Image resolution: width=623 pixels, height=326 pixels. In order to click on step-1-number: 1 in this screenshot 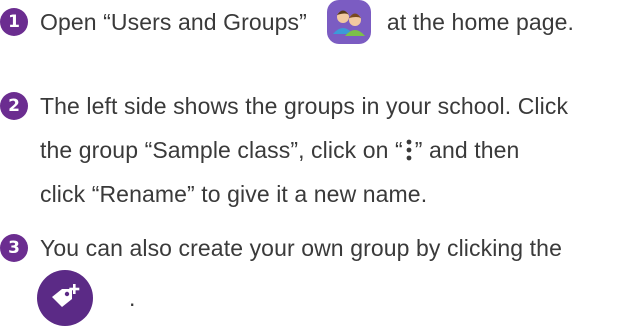, I will do `click(14, 22)`.